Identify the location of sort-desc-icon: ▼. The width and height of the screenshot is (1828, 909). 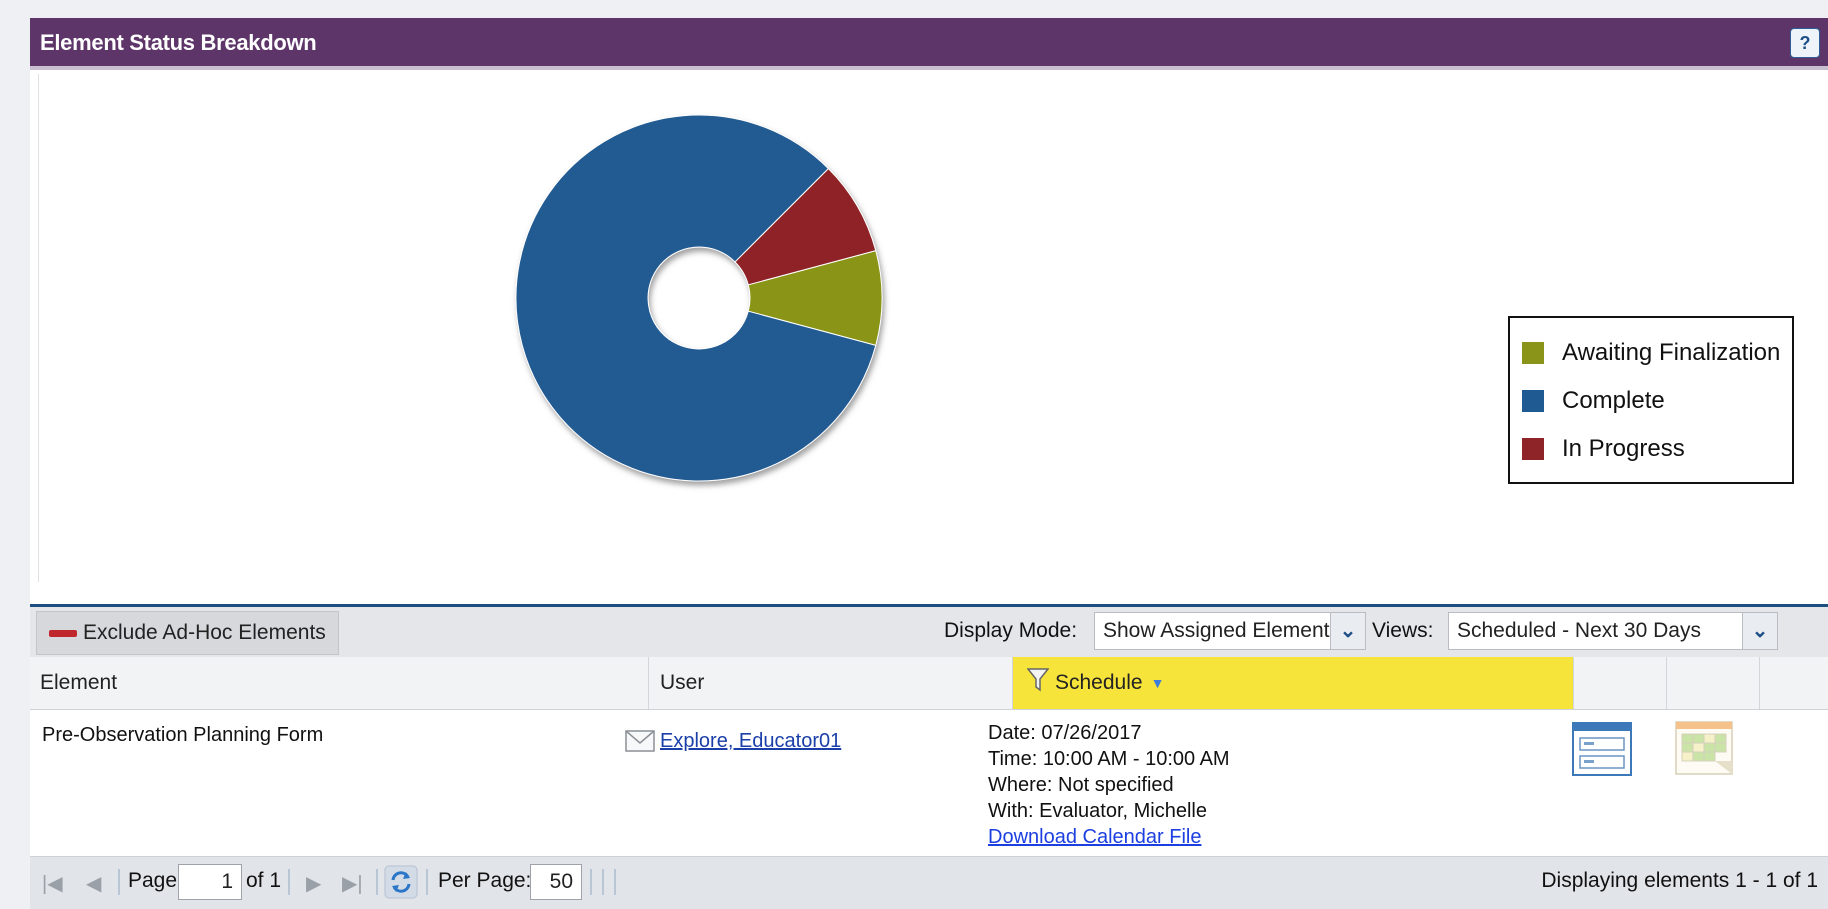
(1158, 683).